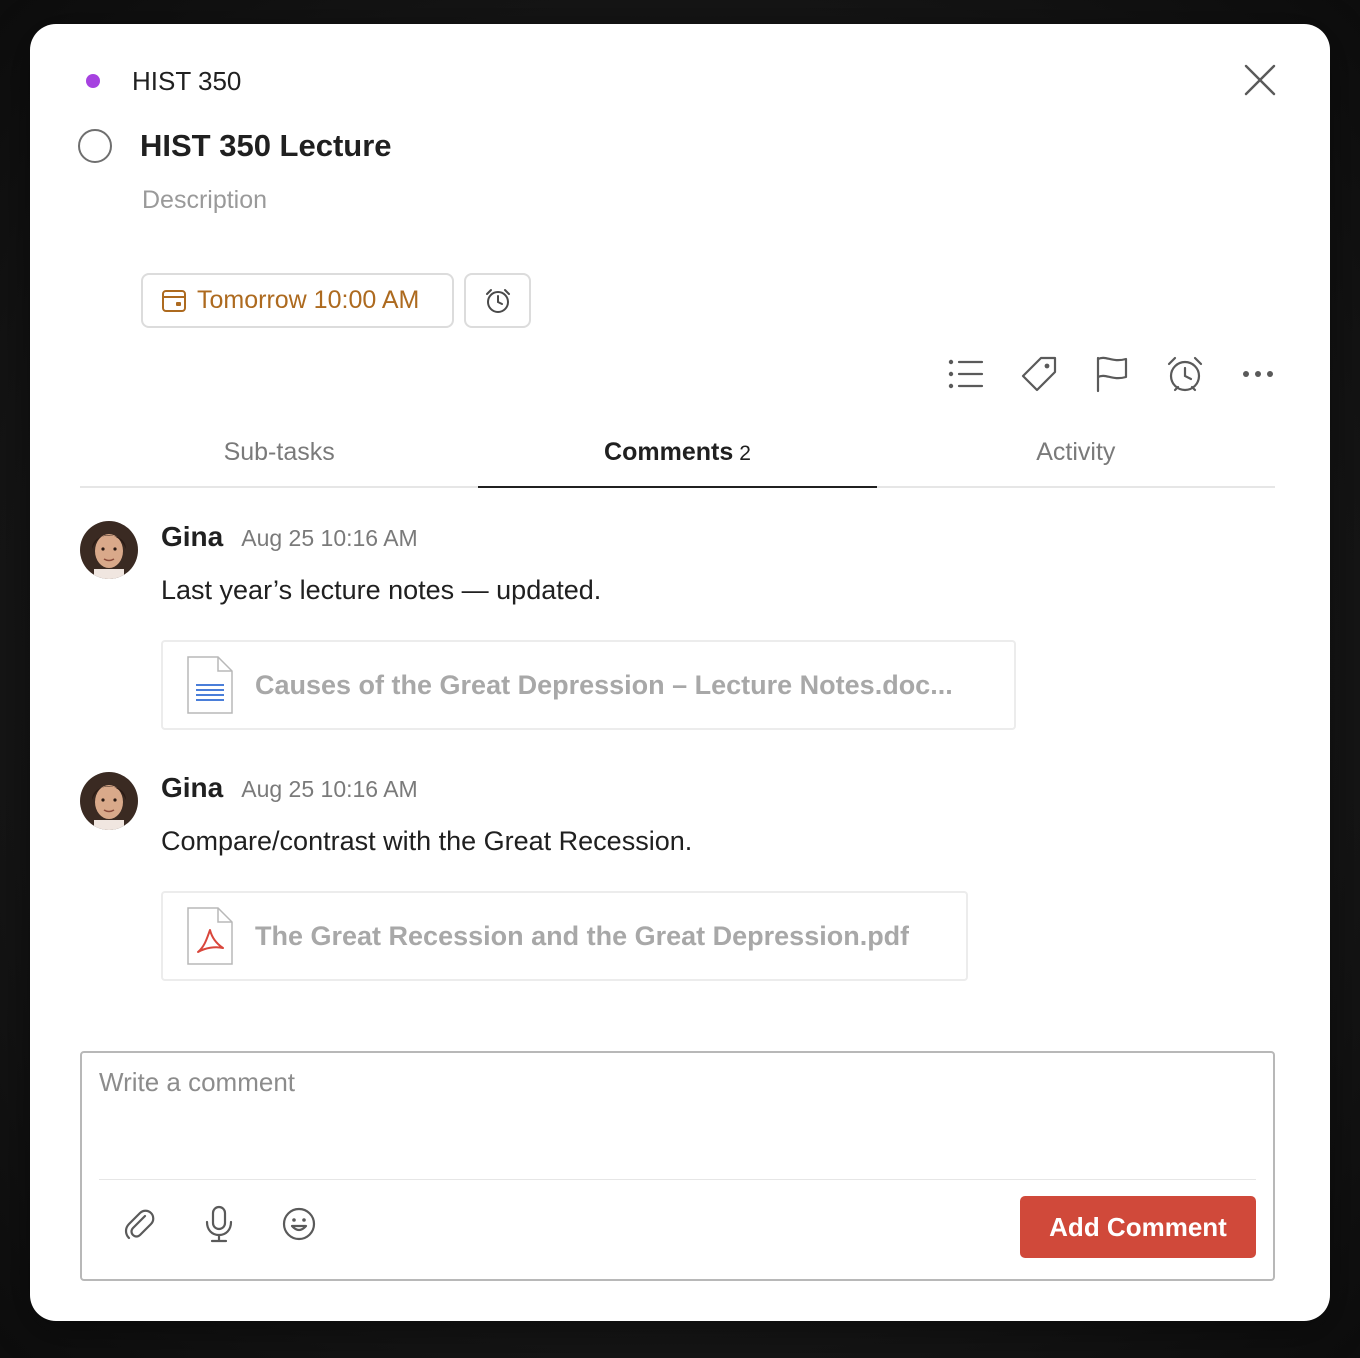  Describe the element at coordinates (1076, 452) in the screenshot. I see `tab-activity-label: Activity` at that location.